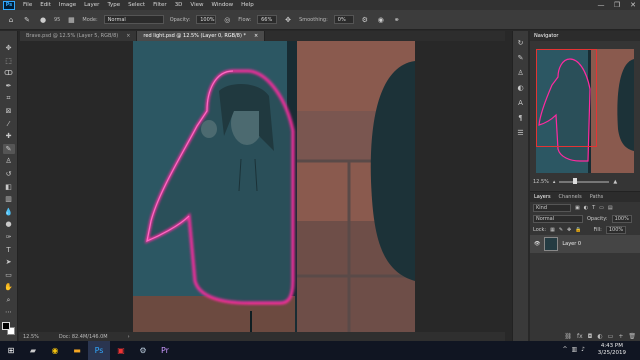 Image resolution: width=640 pixels, height=360 pixels. What do you see at coordinates (288, 20) in the screenshot?
I see `airbrush-icon: ✥` at bounding box center [288, 20].